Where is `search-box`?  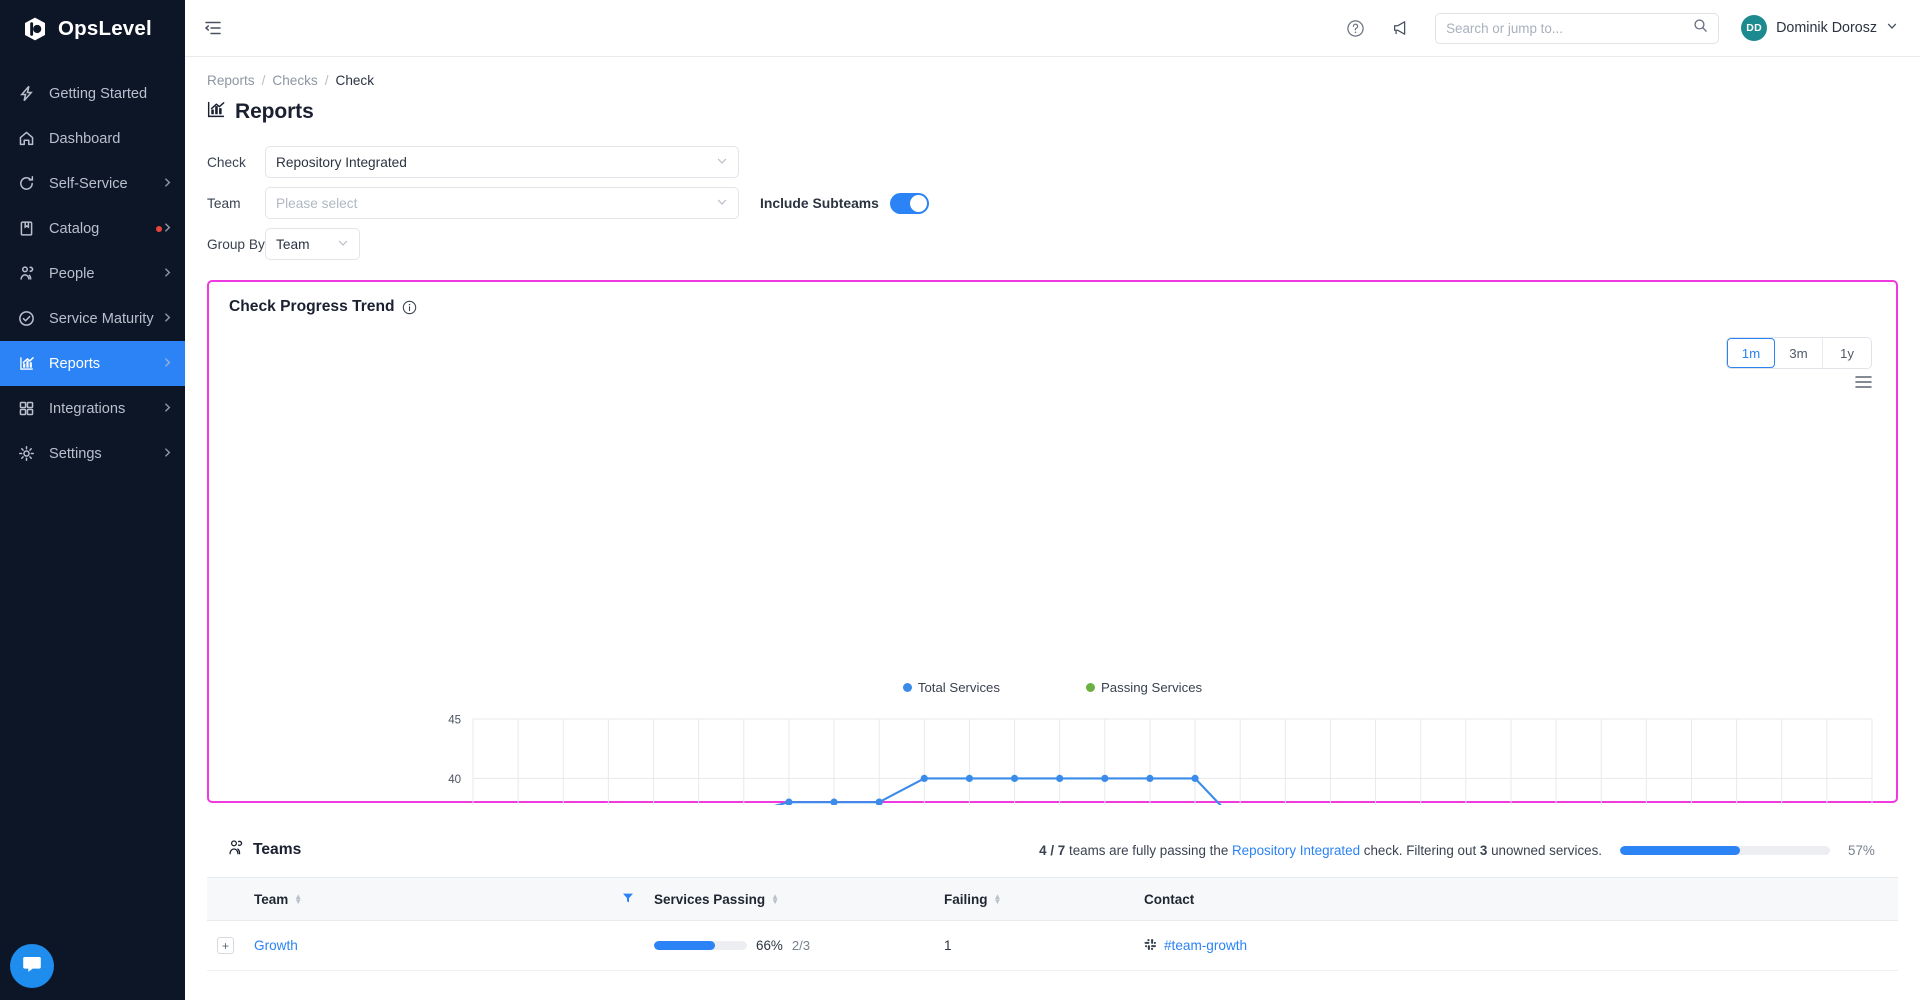
search-box is located at coordinates (1577, 28).